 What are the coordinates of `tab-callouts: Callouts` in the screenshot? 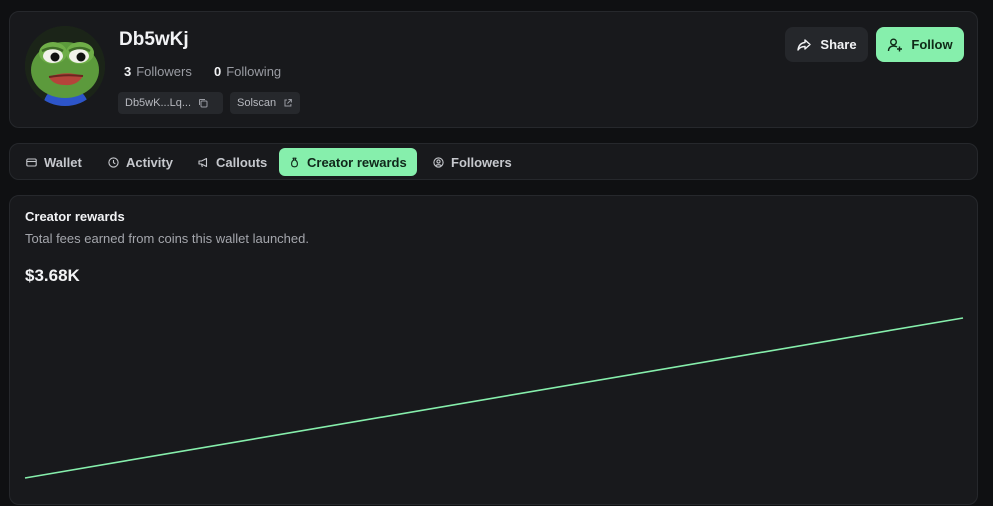 It's located at (232, 162).